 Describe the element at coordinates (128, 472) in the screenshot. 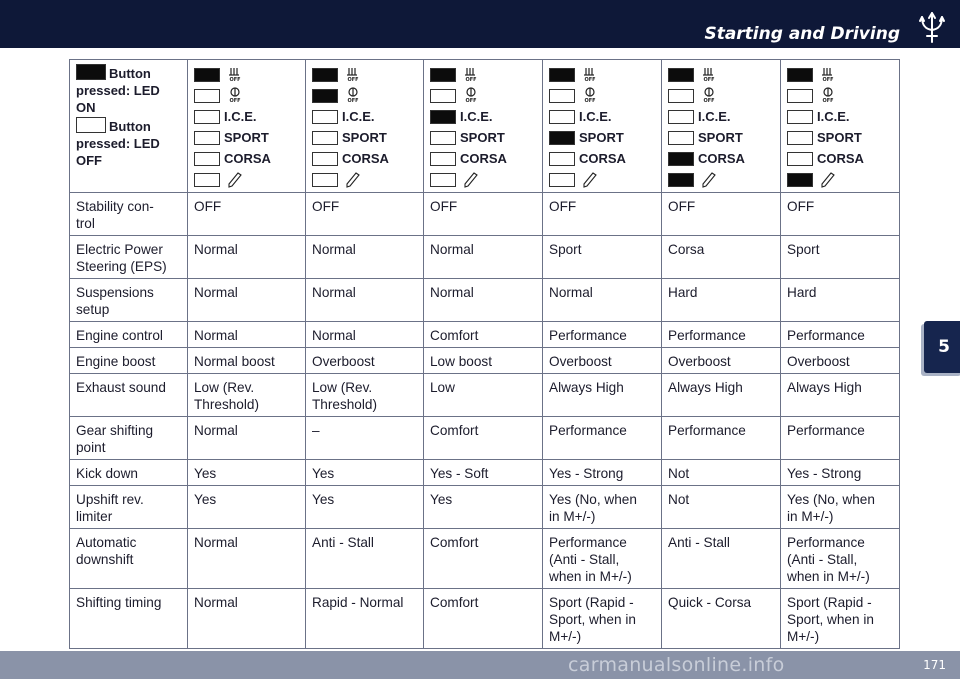

I see `row-label: Kick down` at that location.